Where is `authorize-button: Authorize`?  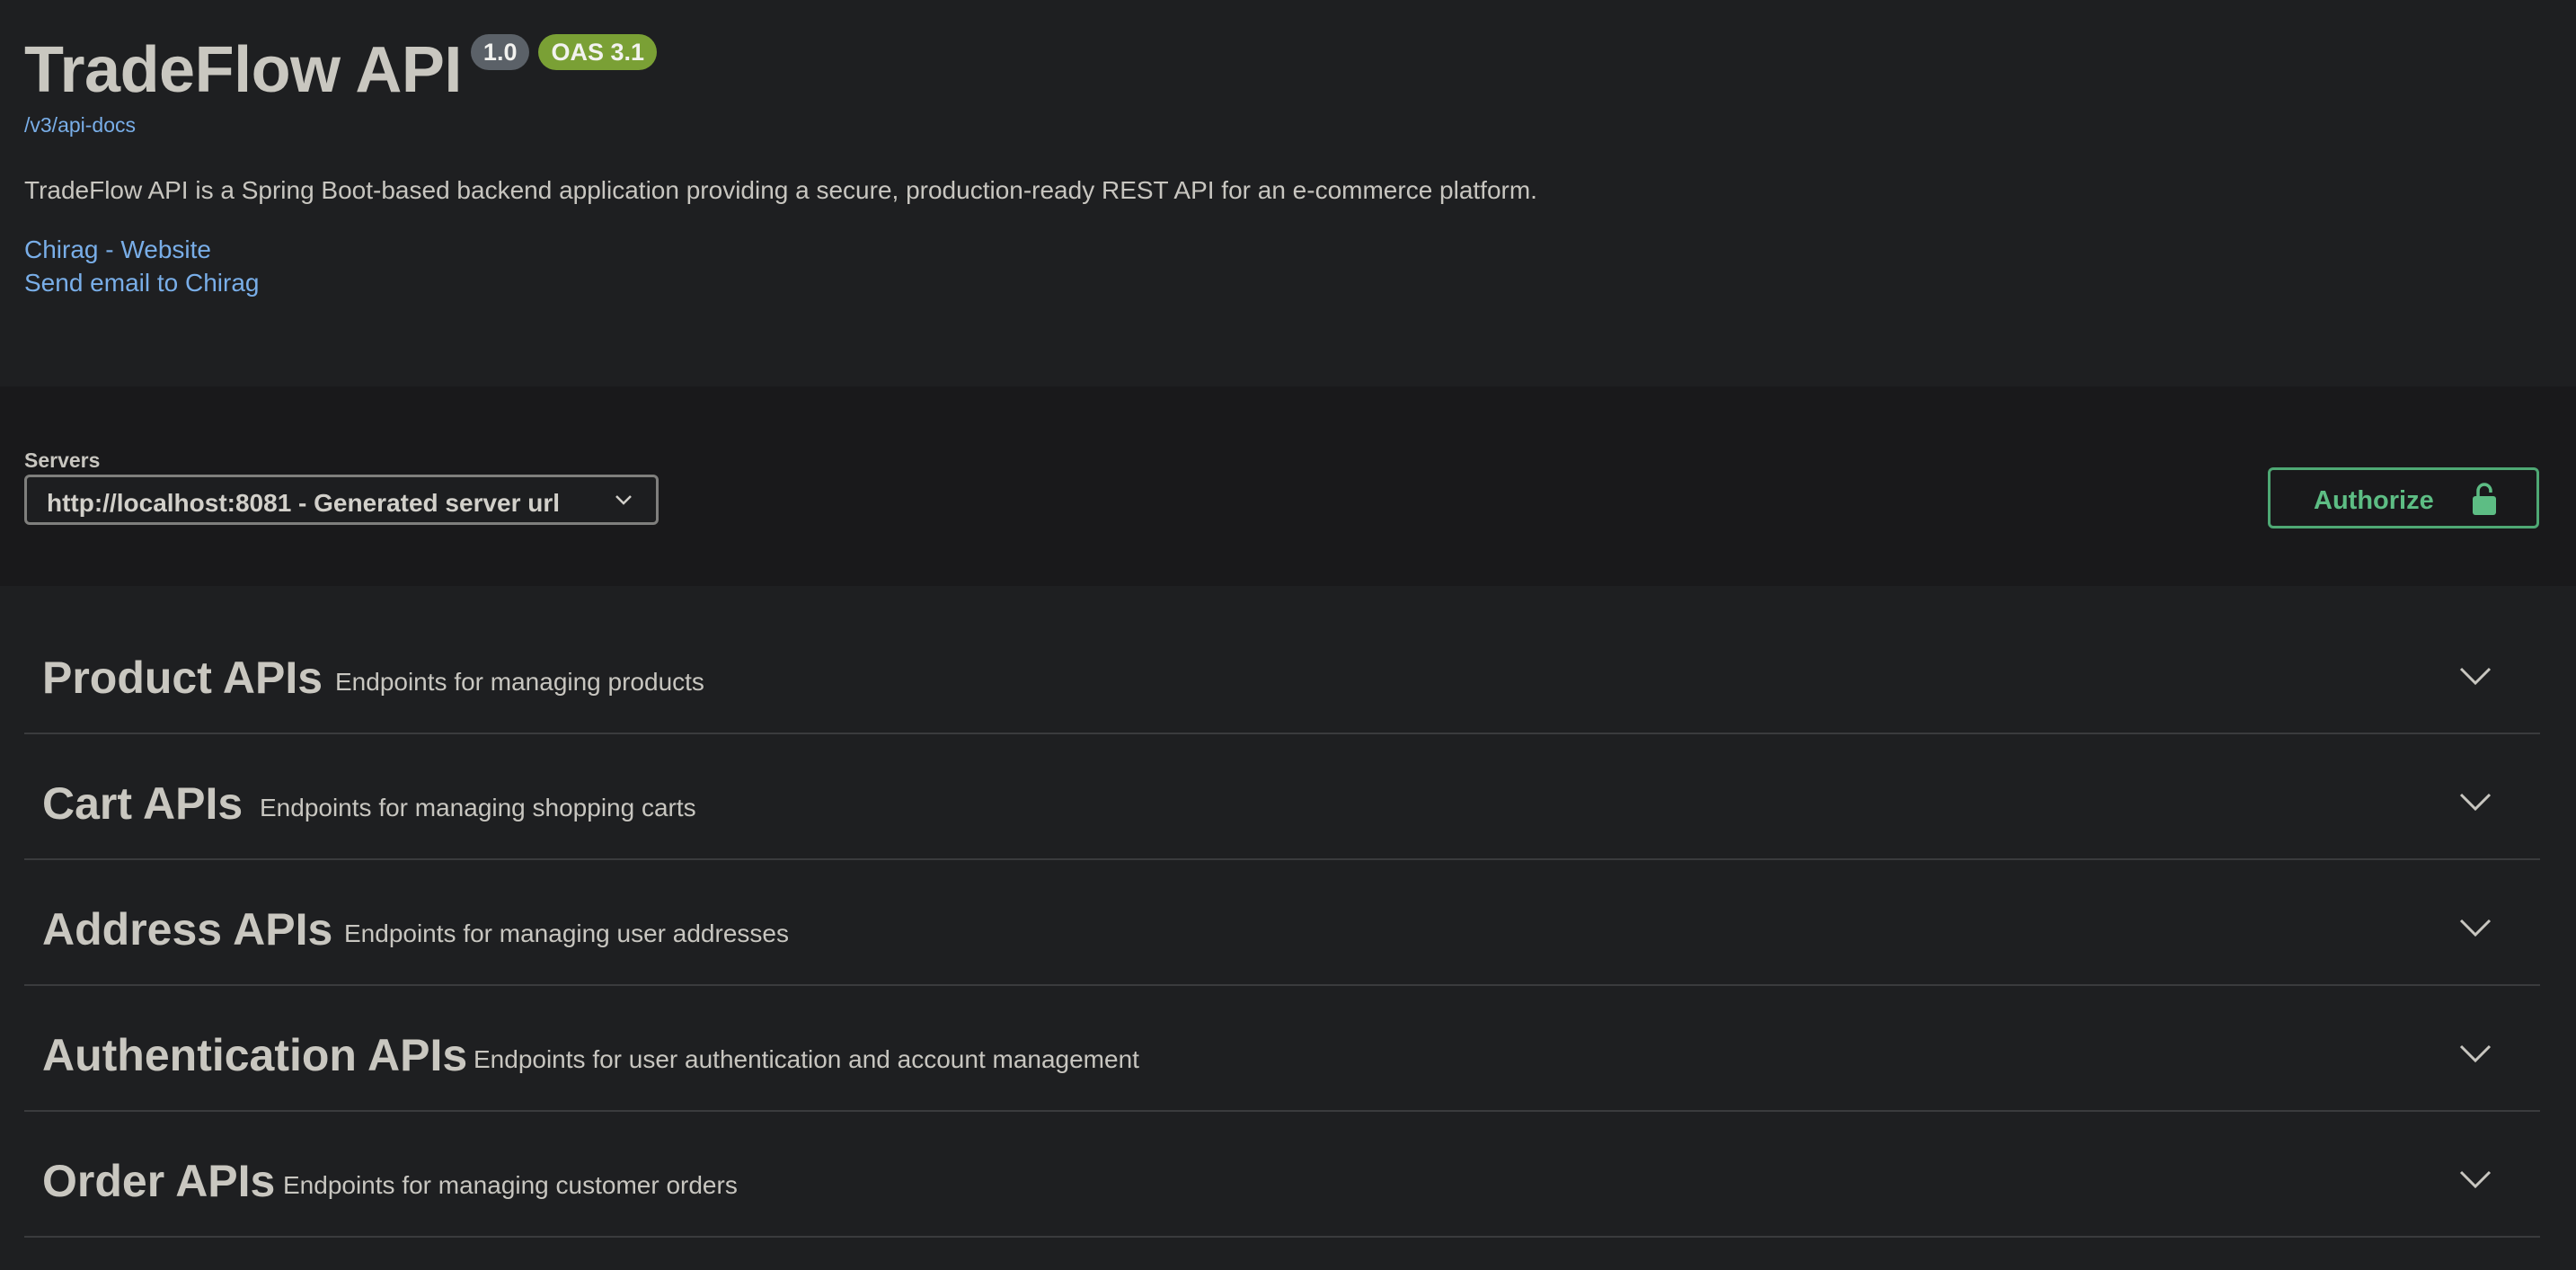 authorize-button: Authorize is located at coordinates (2403, 497).